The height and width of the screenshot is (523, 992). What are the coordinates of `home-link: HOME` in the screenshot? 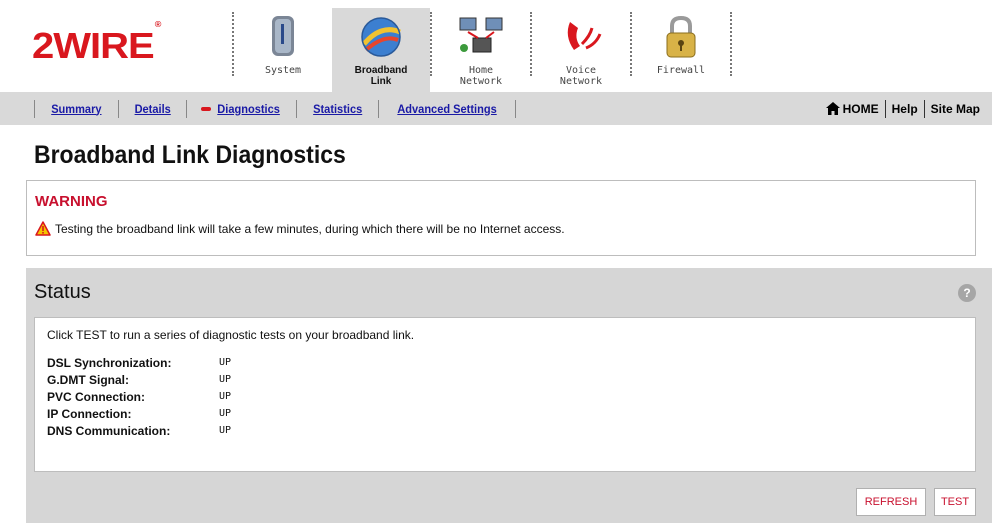 It's located at (862, 109).